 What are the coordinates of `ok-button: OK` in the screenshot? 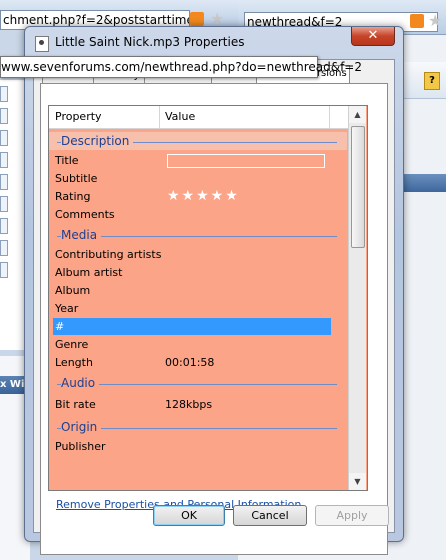 It's located at (189, 515).